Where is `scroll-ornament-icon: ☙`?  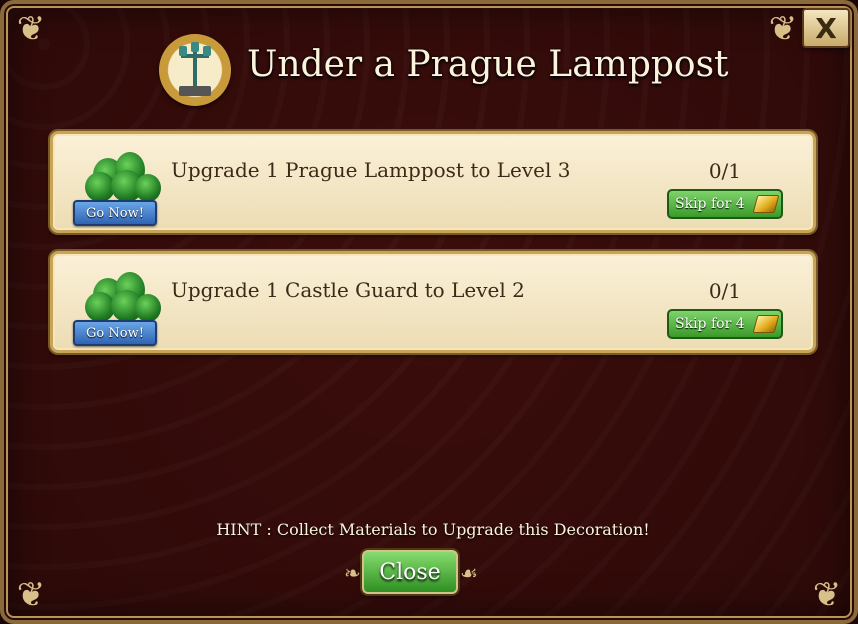
scroll-ornament-icon: ☙ is located at coordinates (469, 573).